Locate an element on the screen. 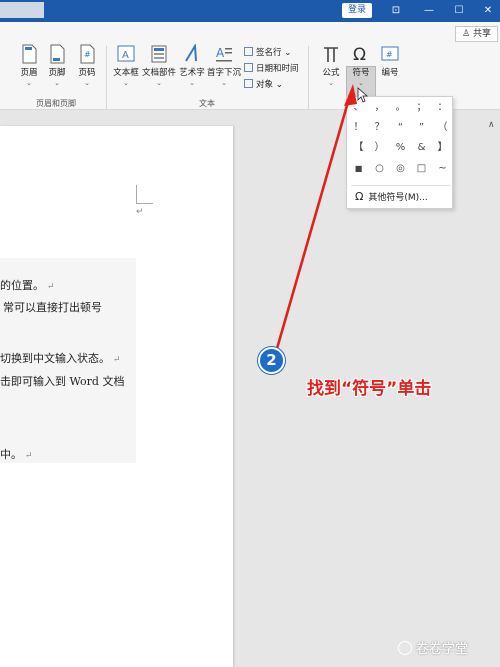  symbol-item: ◎ is located at coordinates (400, 169).